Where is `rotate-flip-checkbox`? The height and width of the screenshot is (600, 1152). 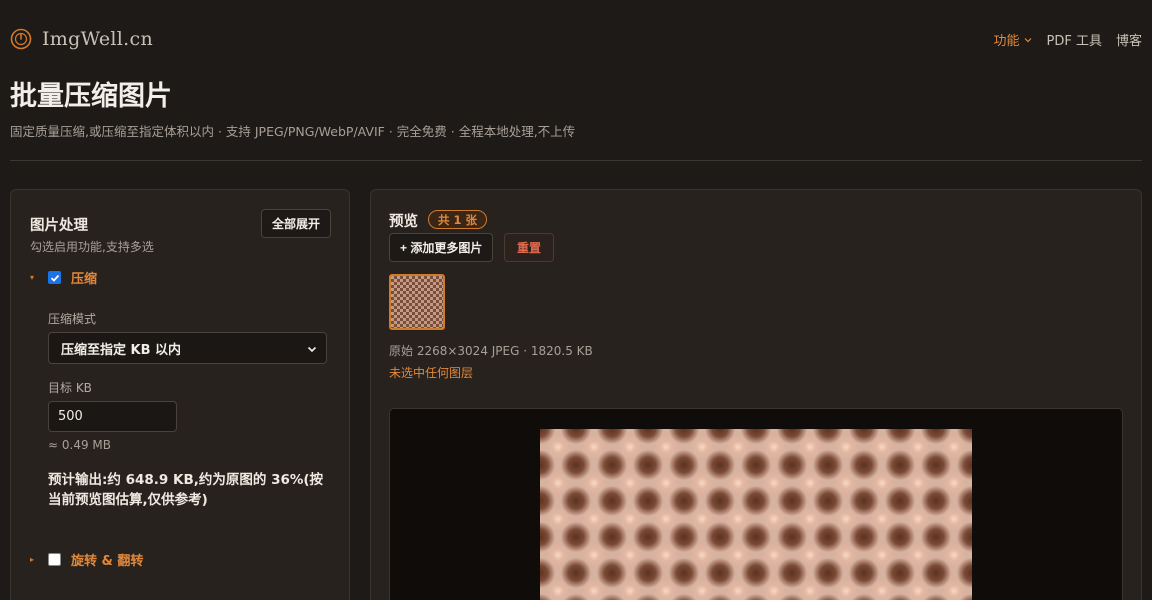
rotate-flip-checkbox is located at coordinates (54, 559).